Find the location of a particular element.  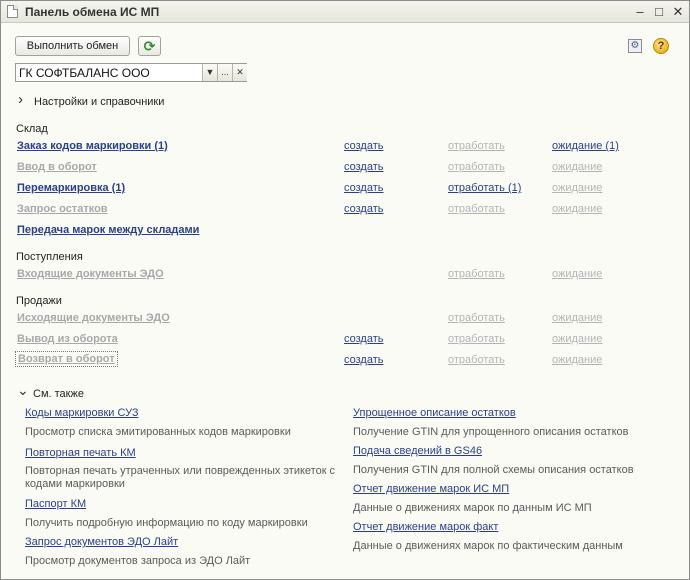

doc-incoming-edo: Входящие документы ЭДО is located at coordinates (90, 274).